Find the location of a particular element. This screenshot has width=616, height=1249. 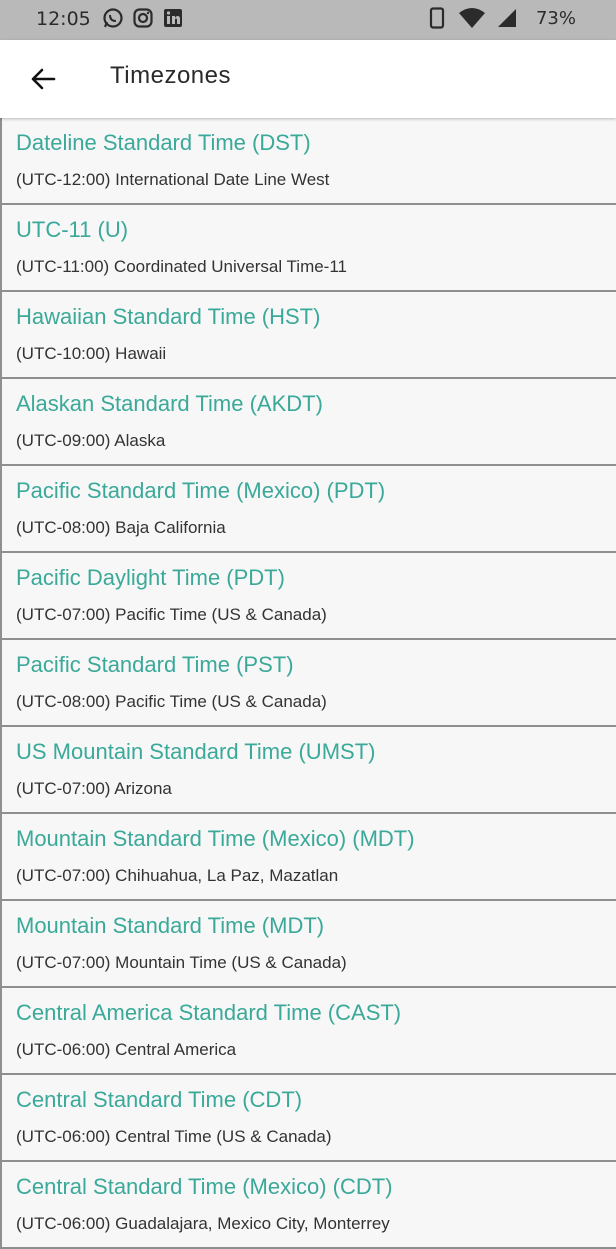

back-button is located at coordinates (43, 79).